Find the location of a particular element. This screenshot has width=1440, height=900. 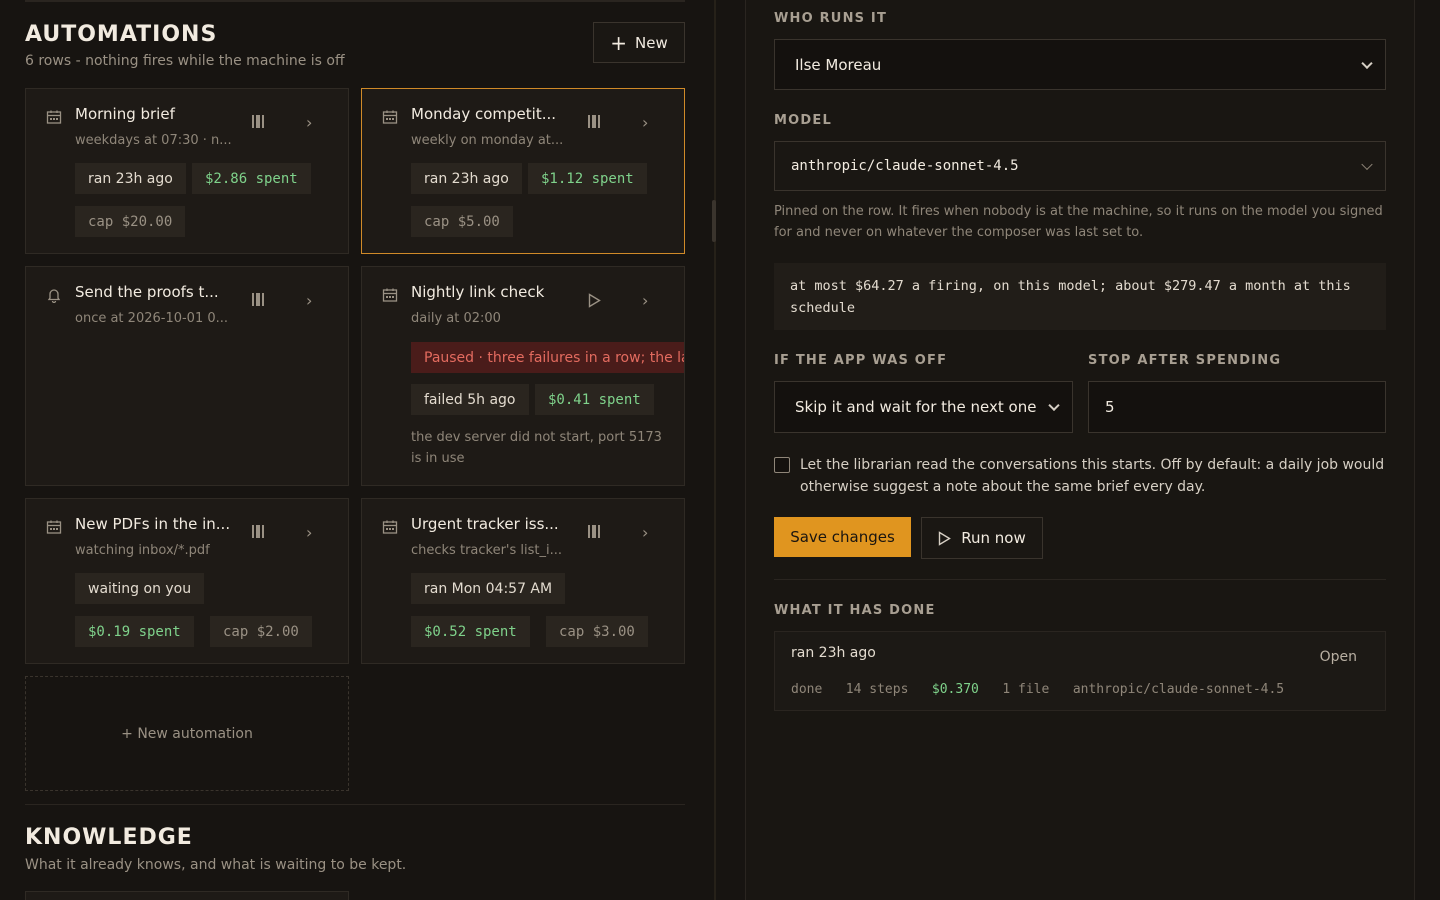

app-off-select: Skip it and wait for the next one is located at coordinates (923, 407).